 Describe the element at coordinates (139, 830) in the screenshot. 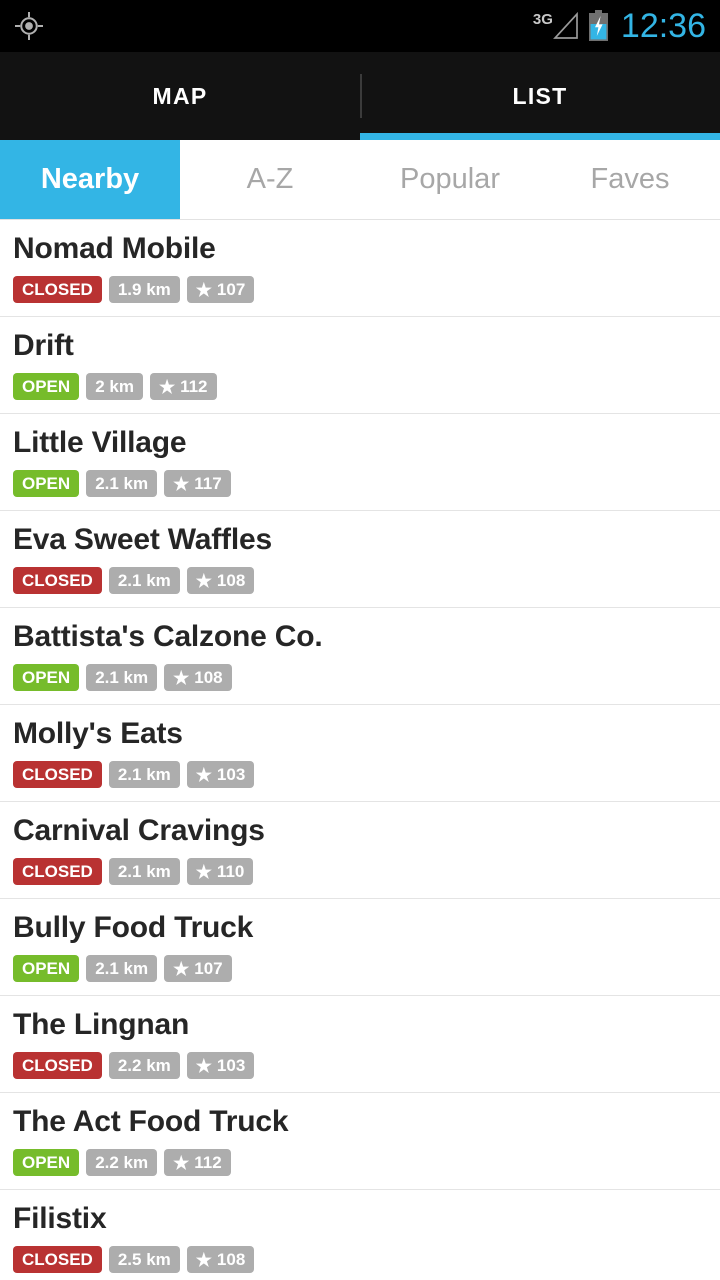

I see `venue-name: Carnival Cravings` at that location.